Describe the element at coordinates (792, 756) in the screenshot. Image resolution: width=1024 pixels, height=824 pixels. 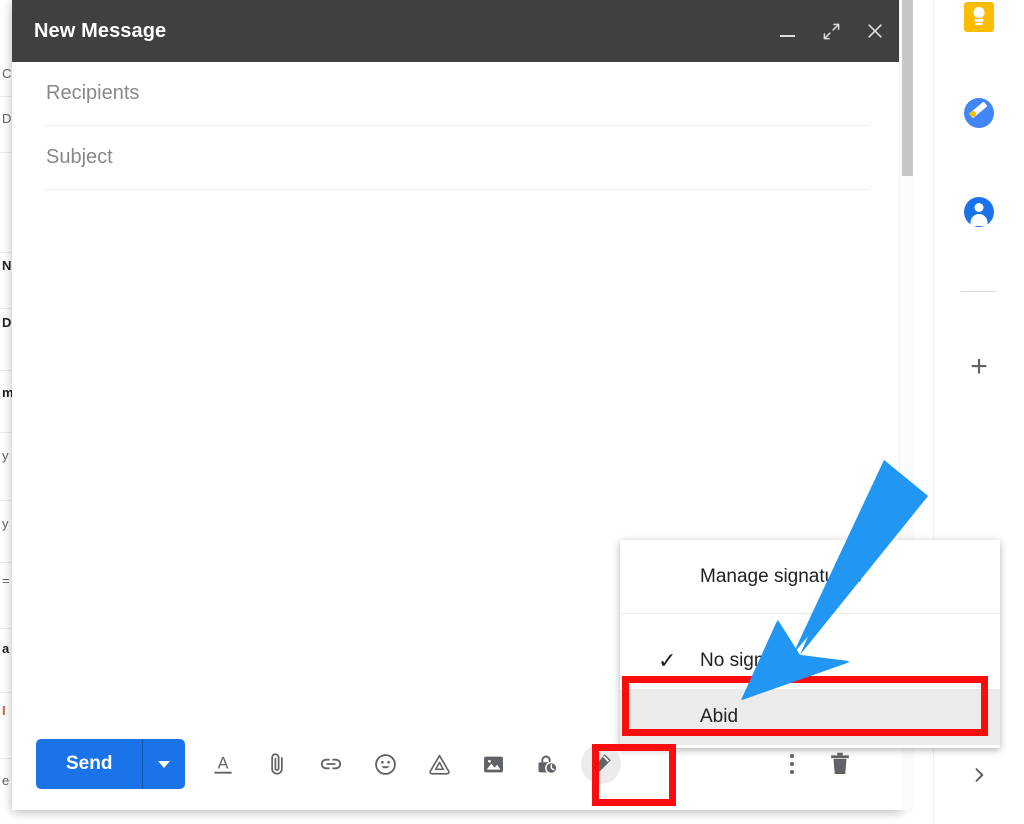
I see `more-vertical-icon` at that location.